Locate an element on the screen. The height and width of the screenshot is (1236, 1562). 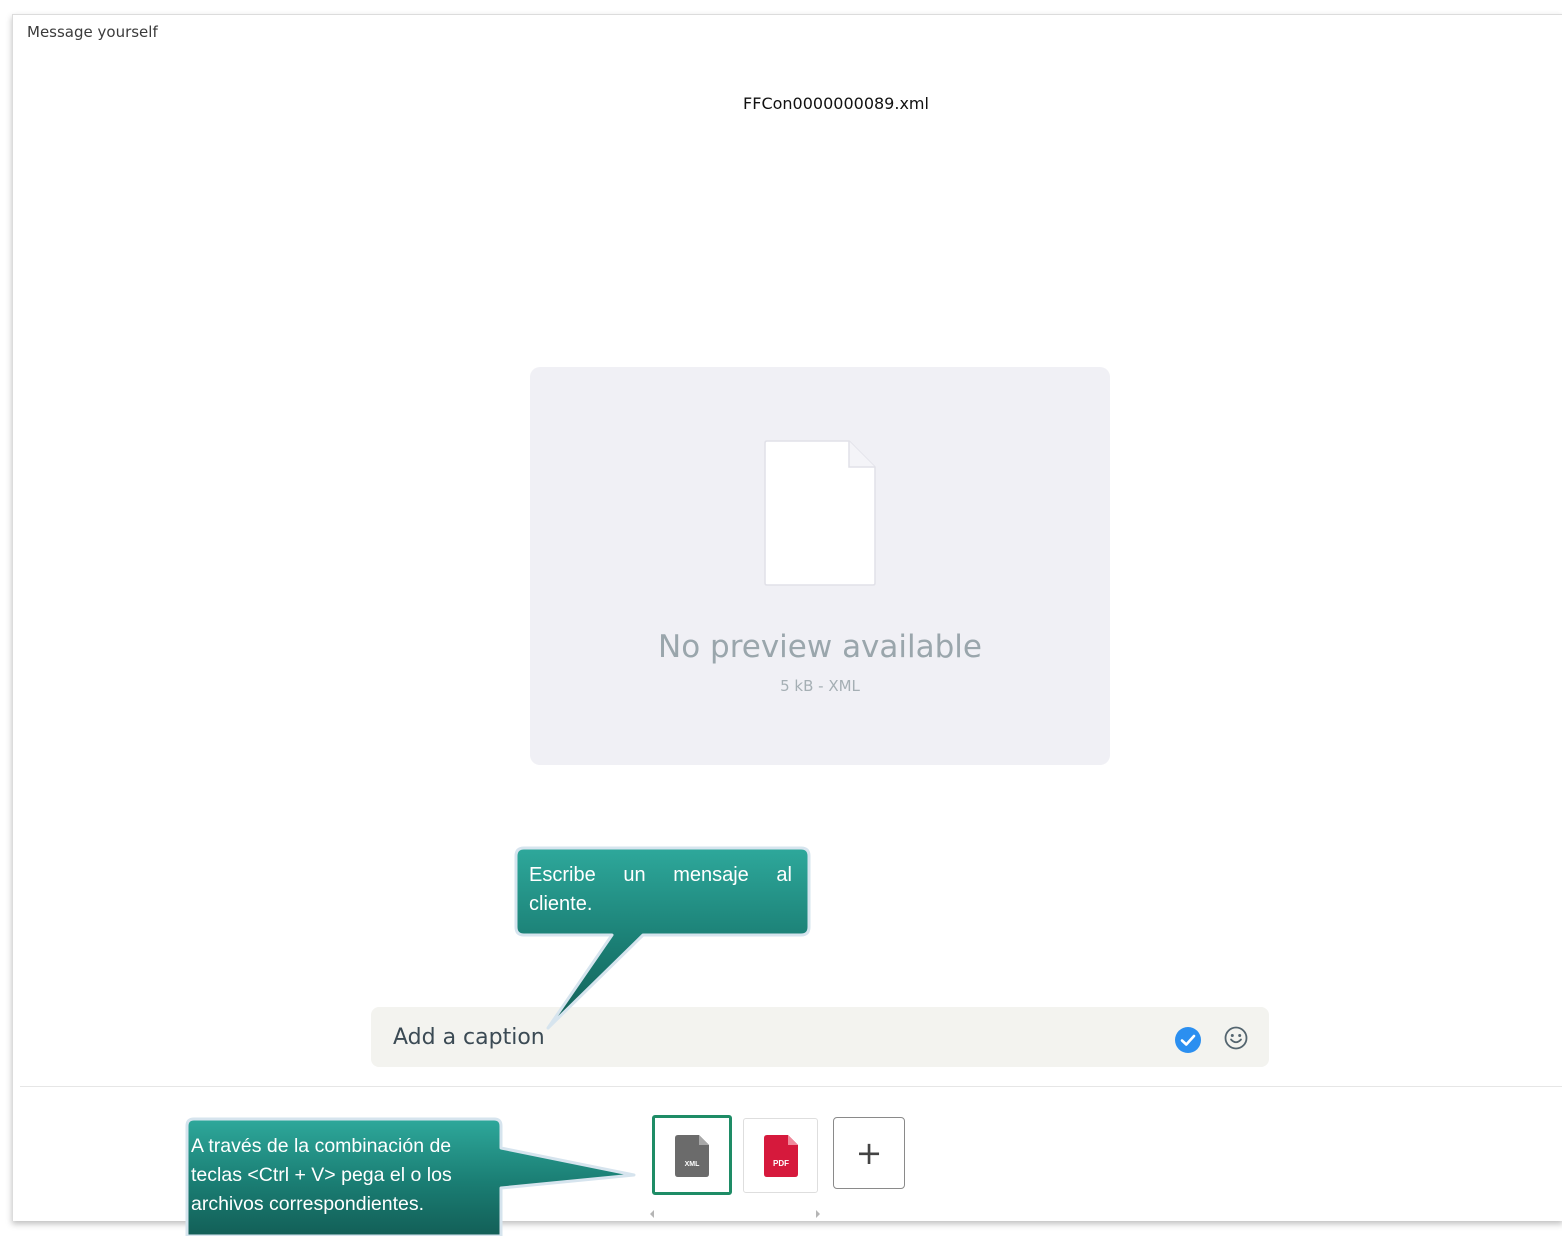
plus-icon: + is located at coordinates (869, 1153).